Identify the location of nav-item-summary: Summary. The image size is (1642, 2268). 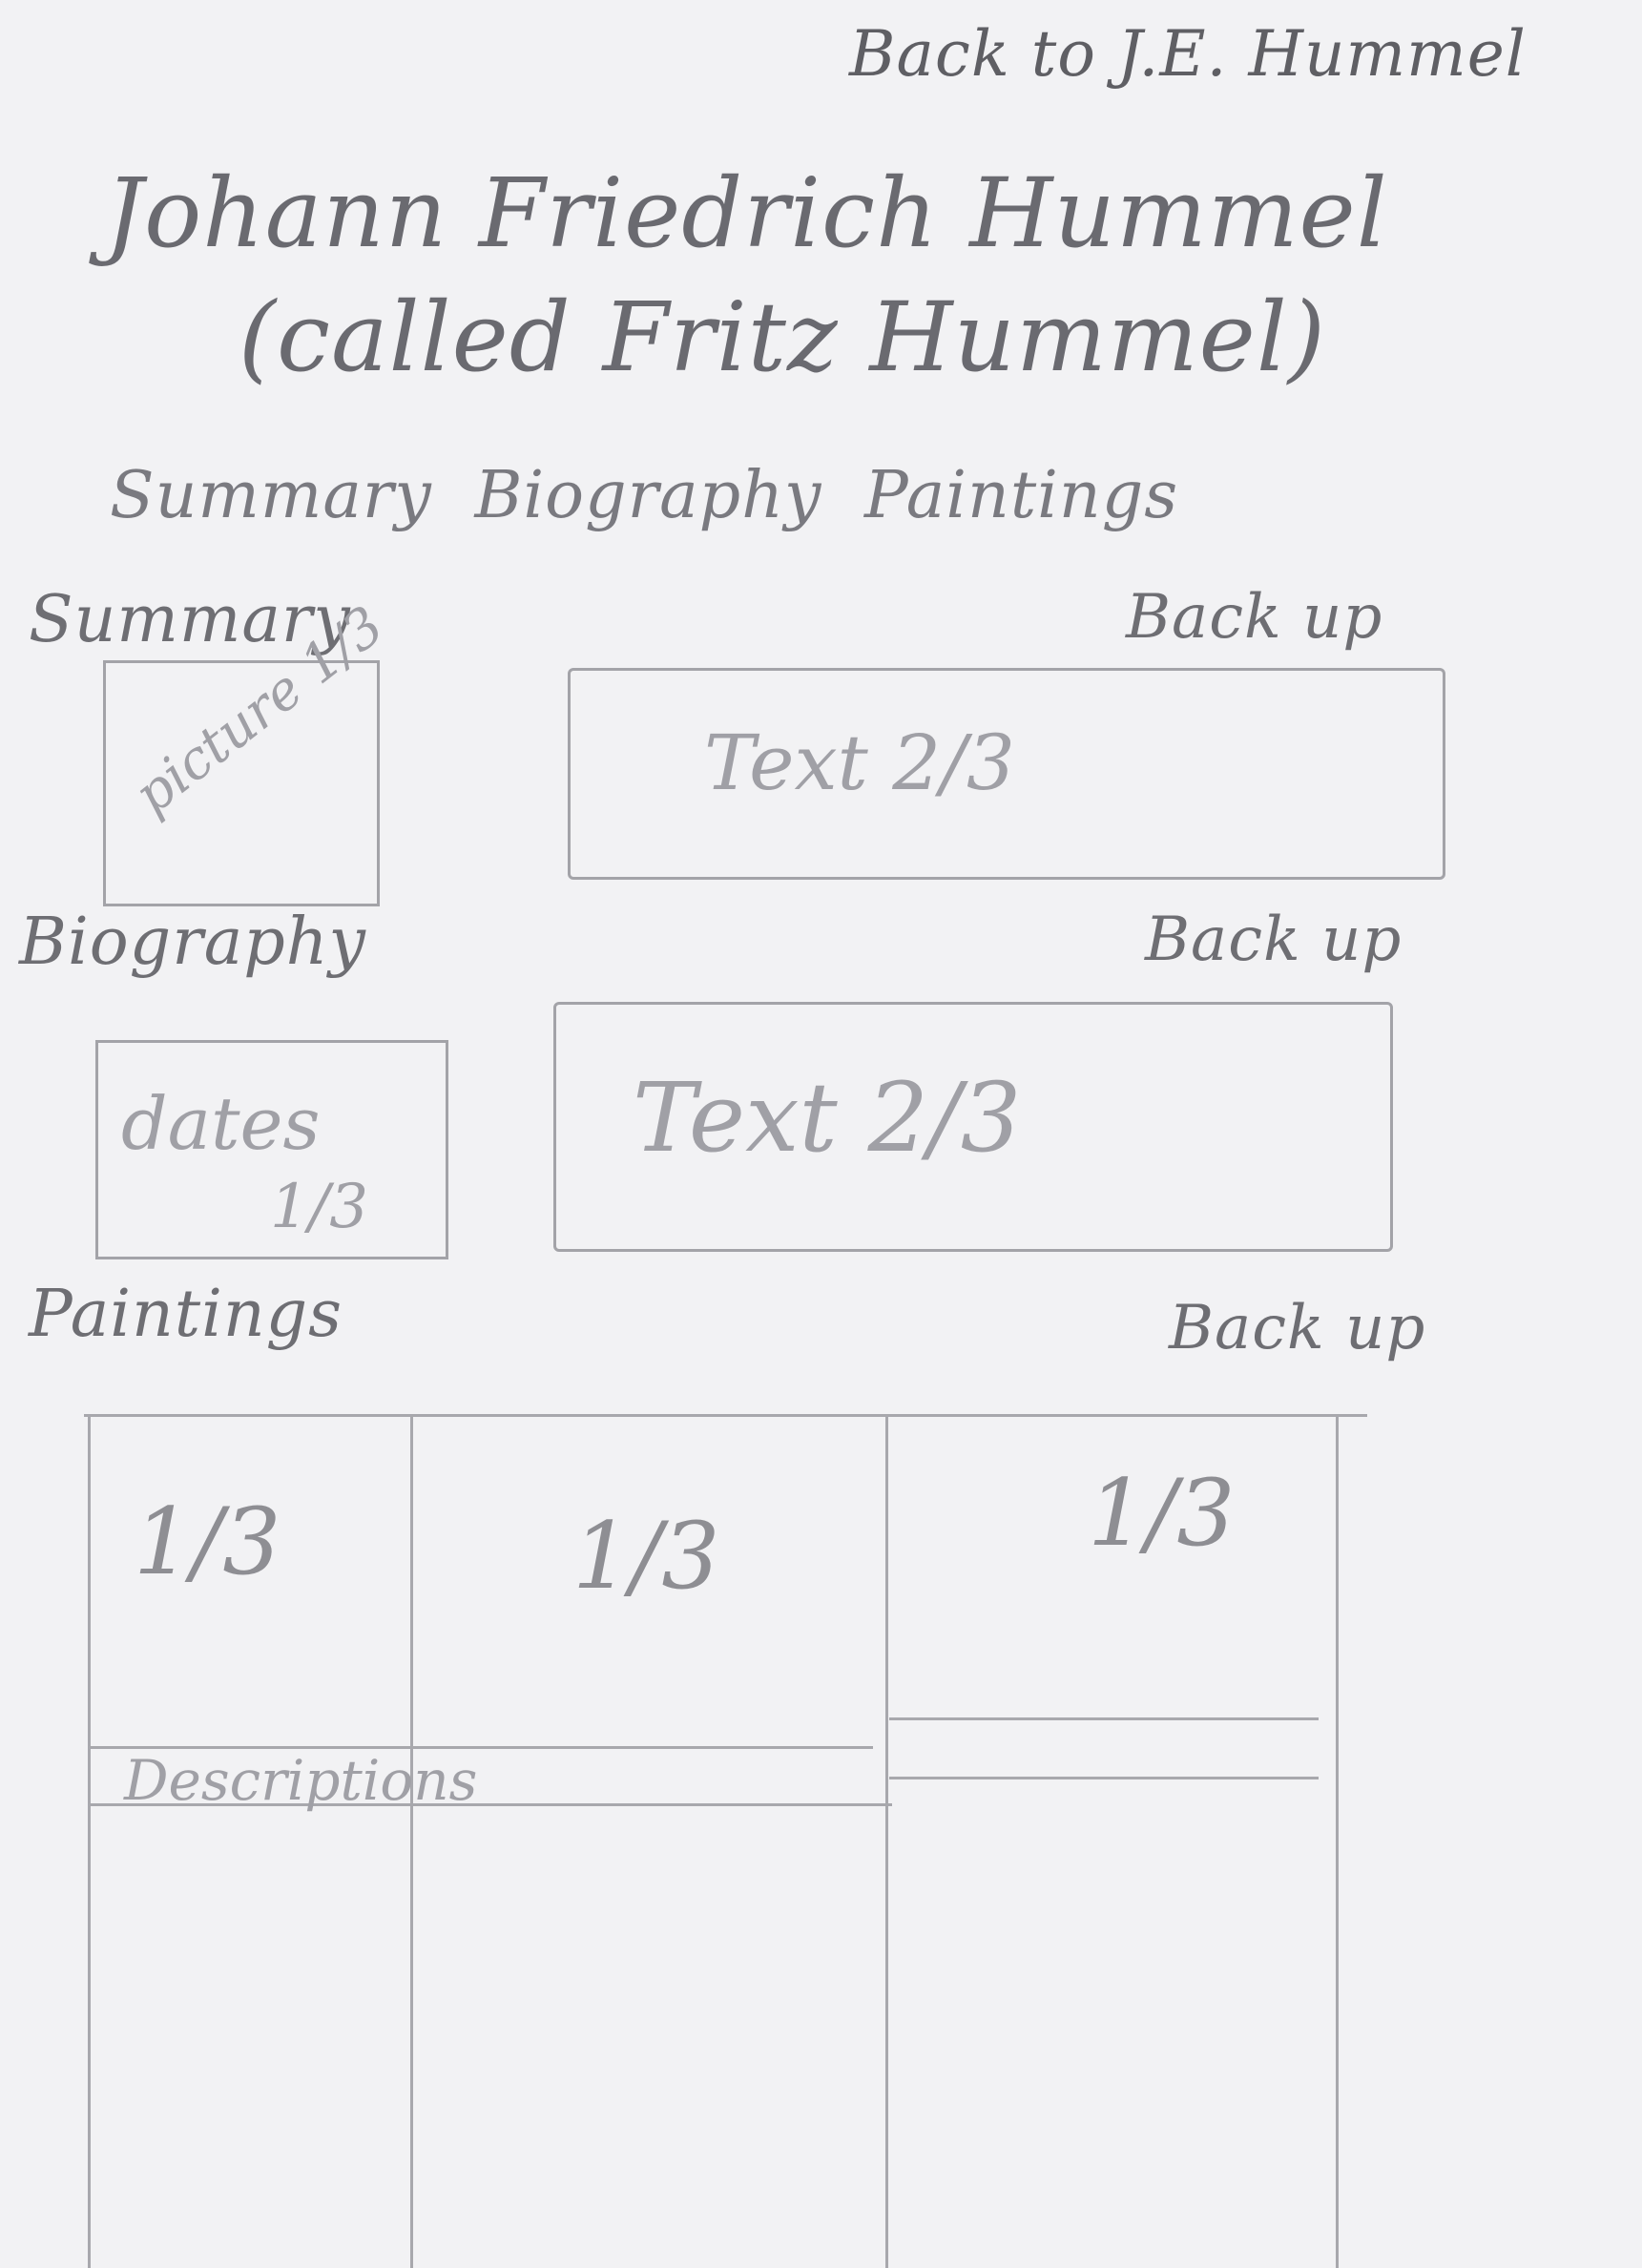
(271, 495).